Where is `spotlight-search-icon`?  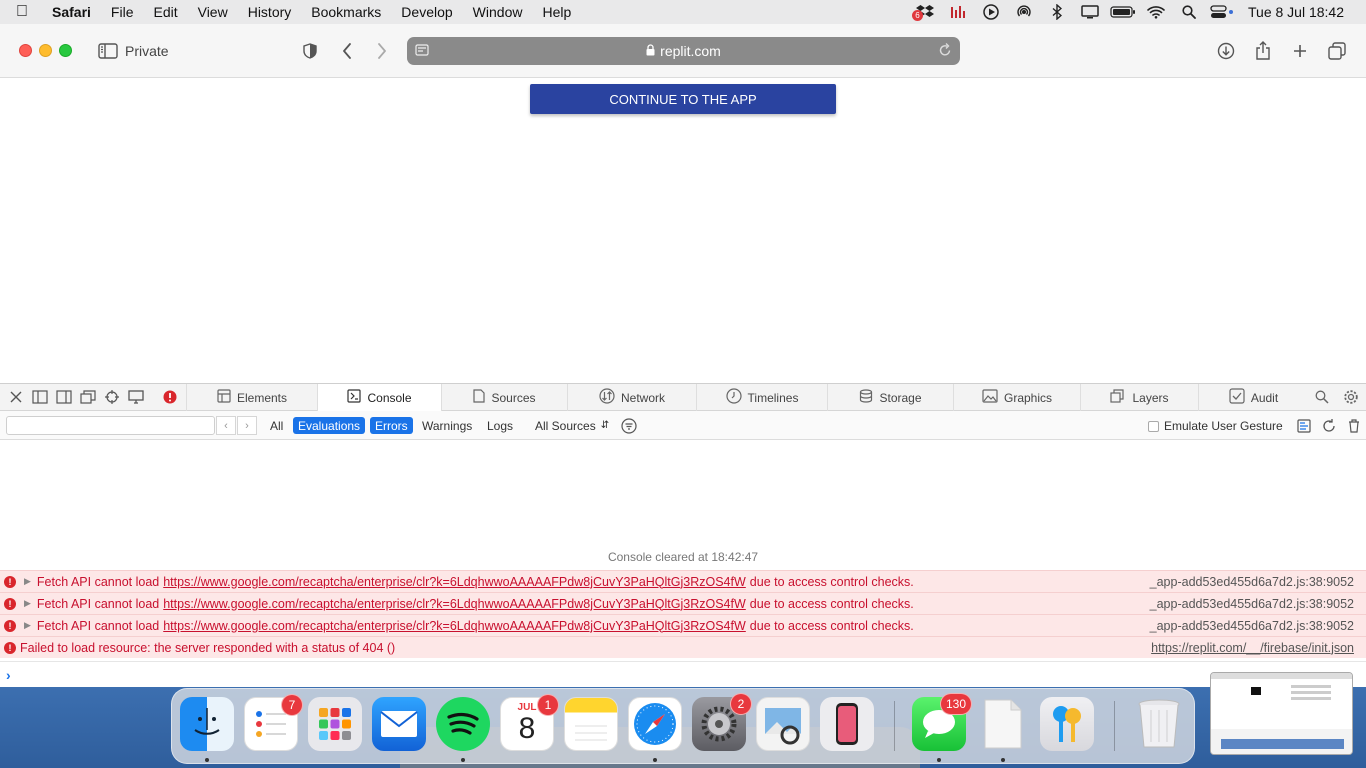
spotlight-search-icon is located at coordinates (1188, 12).